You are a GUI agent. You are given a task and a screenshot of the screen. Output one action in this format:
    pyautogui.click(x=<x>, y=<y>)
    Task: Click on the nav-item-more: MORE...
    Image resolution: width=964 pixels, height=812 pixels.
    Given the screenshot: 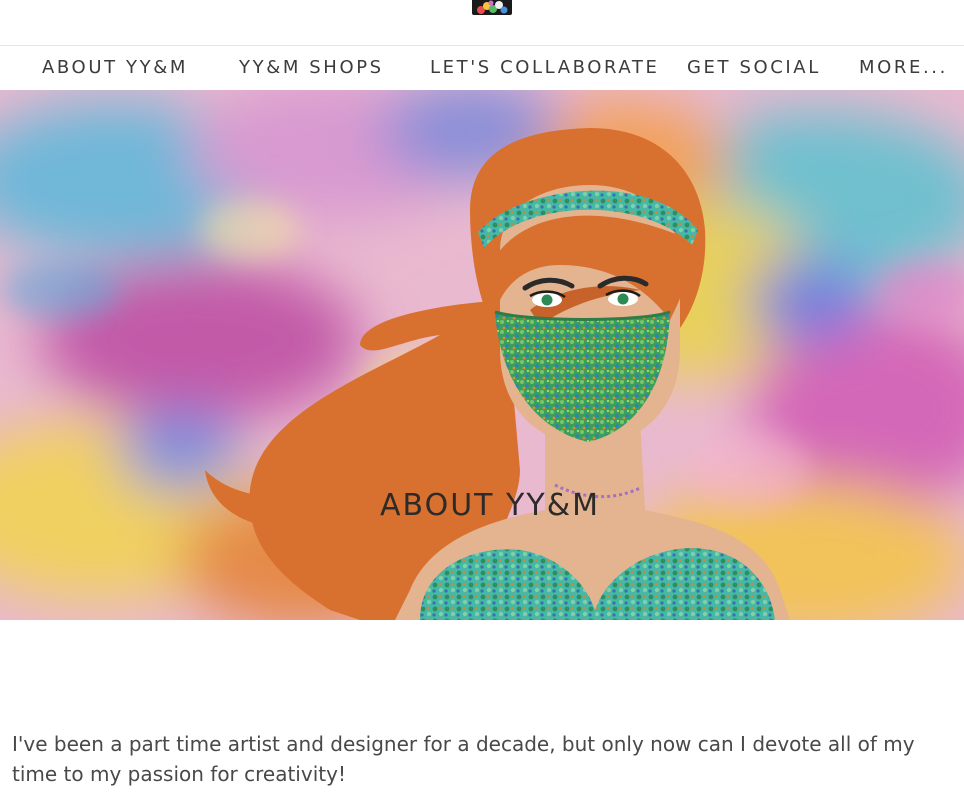 What is the action you would take?
    pyautogui.click(x=903, y=68)
    